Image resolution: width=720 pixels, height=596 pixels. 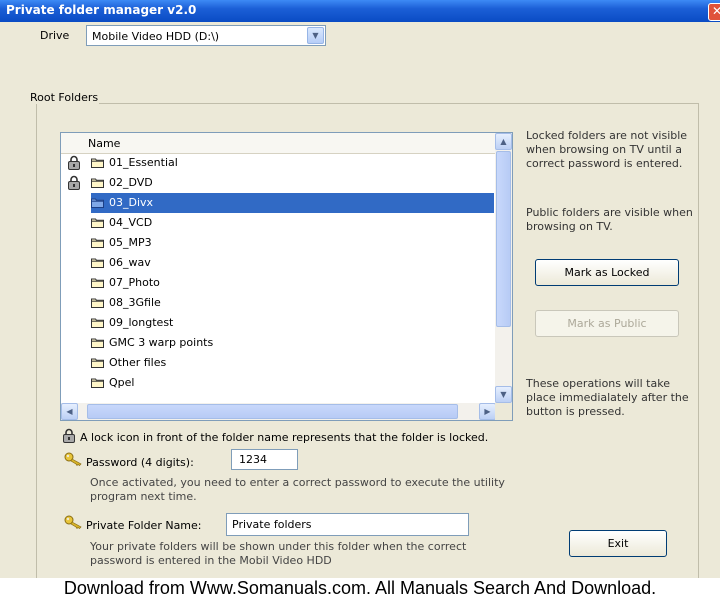 What do you see at coordinates (347, 524) in the screenshot?
I see `private-folder-input: Private folders` at bounding box center [347, 524].